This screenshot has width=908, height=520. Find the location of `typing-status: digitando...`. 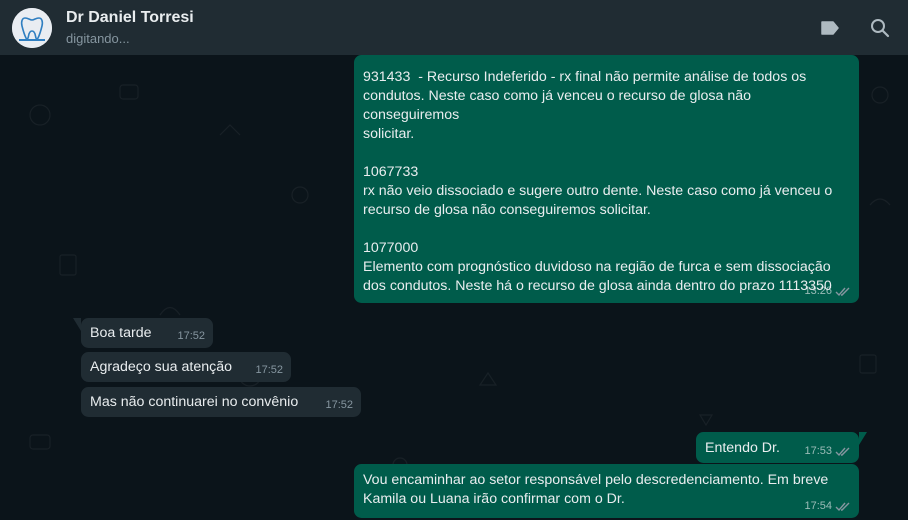

typing-status: digitando... is located at coordinates (98, 38).